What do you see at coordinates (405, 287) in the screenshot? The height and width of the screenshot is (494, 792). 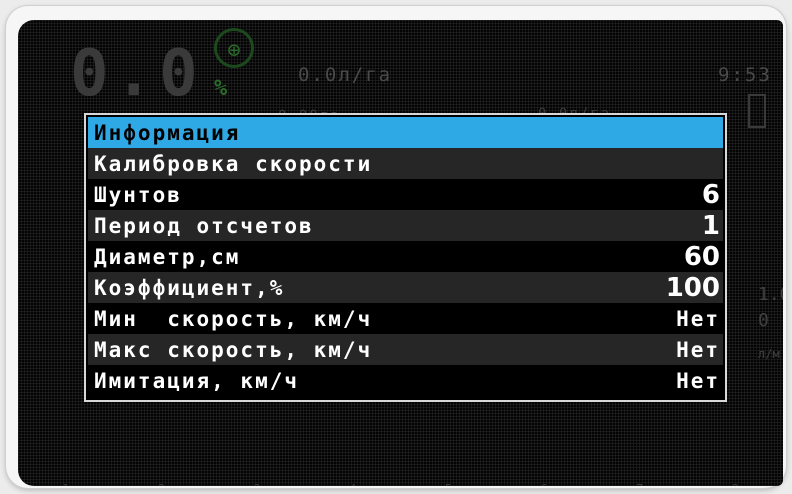 I see `menu-item-coefficient: Коэффициент,% 100` at bounding box center [405, 287].